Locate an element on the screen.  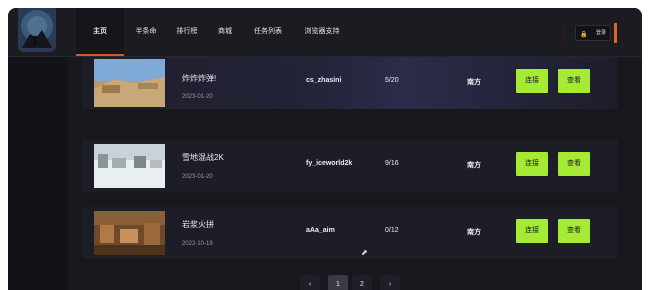
chevron-right-icon: › is located at coordinates (390, 282).